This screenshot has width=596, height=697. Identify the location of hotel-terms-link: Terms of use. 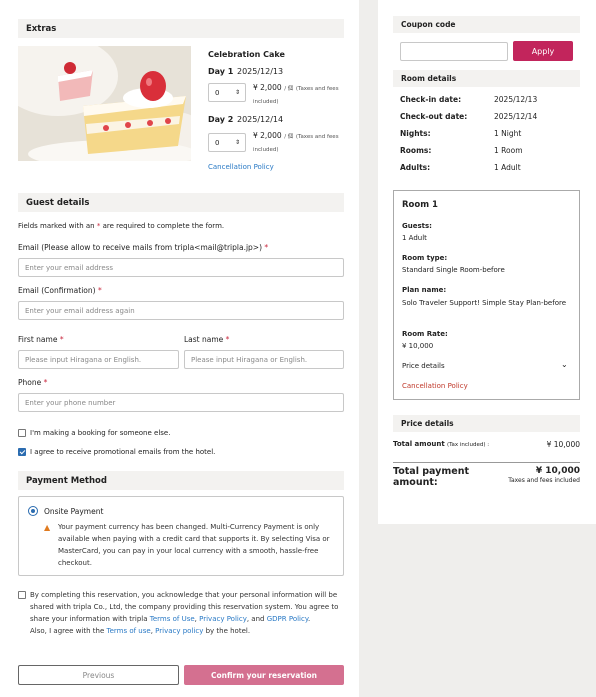
(129, 631).